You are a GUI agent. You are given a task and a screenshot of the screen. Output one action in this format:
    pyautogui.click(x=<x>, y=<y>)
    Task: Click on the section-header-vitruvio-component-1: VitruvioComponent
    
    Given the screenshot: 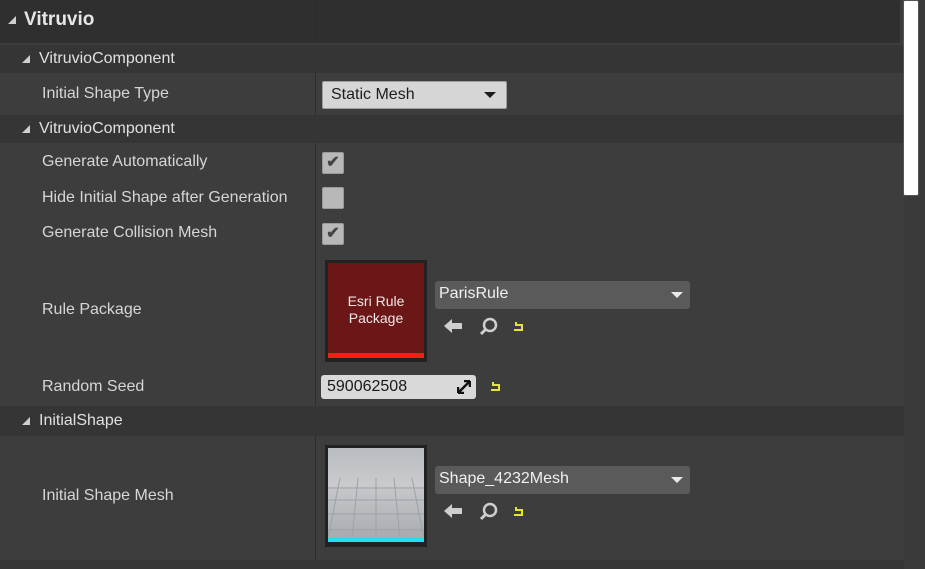 What is the action you would take?
    pyautogui.click(x=460, y=59)
    